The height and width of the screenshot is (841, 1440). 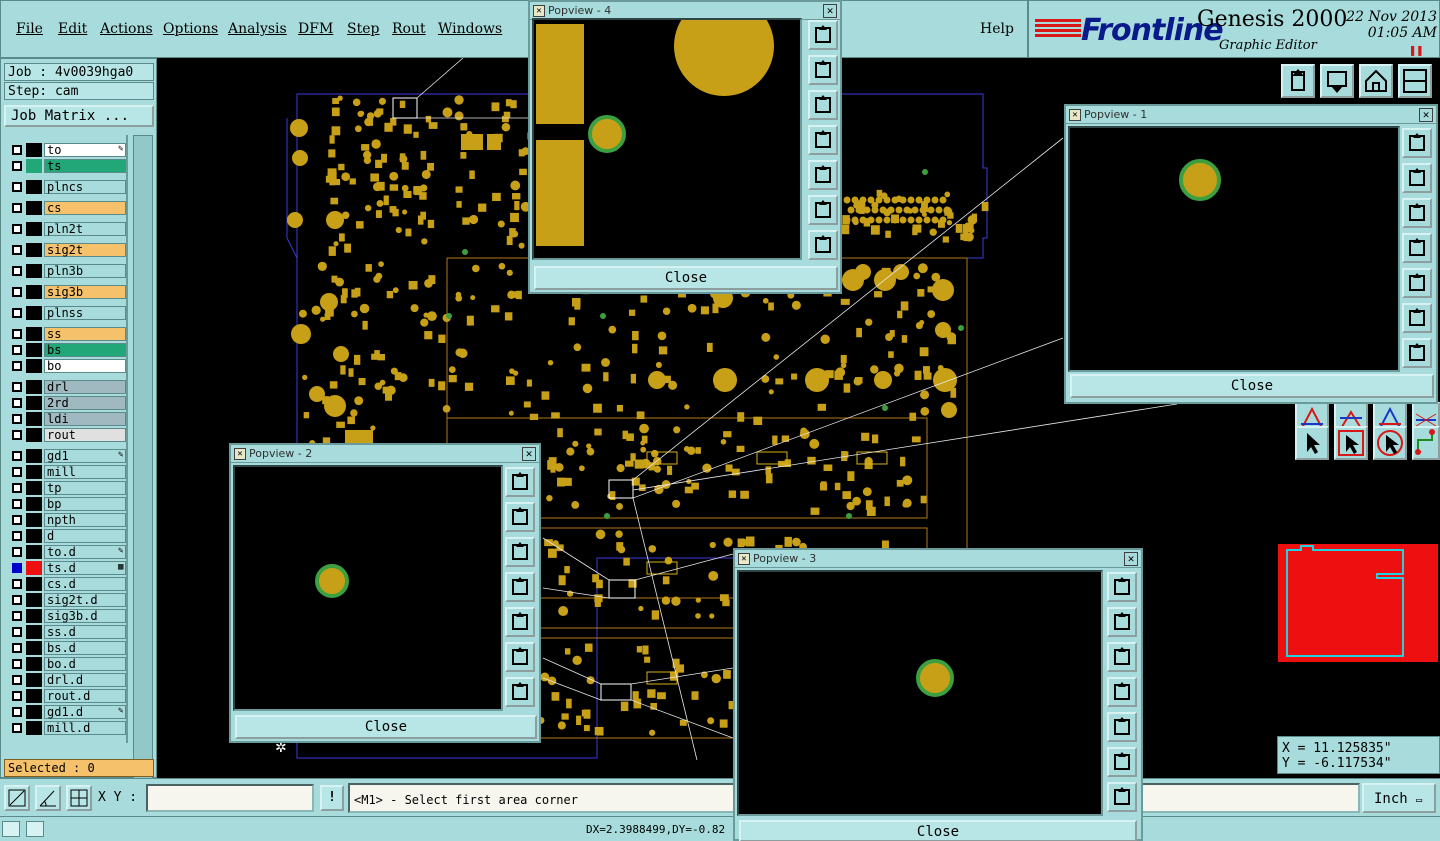 What do you see at coordinates (1251, 115) in the screenshot?
I see `popview-1-titlebar: Popview - 1` at bounding box center [1251, 115].